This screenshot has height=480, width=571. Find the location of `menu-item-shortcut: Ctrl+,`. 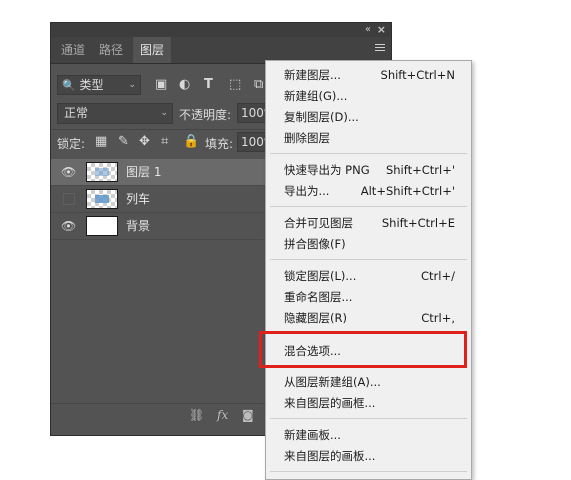

menu-item-shortcut: Ctrl+, is located at coordinates (438, 318).